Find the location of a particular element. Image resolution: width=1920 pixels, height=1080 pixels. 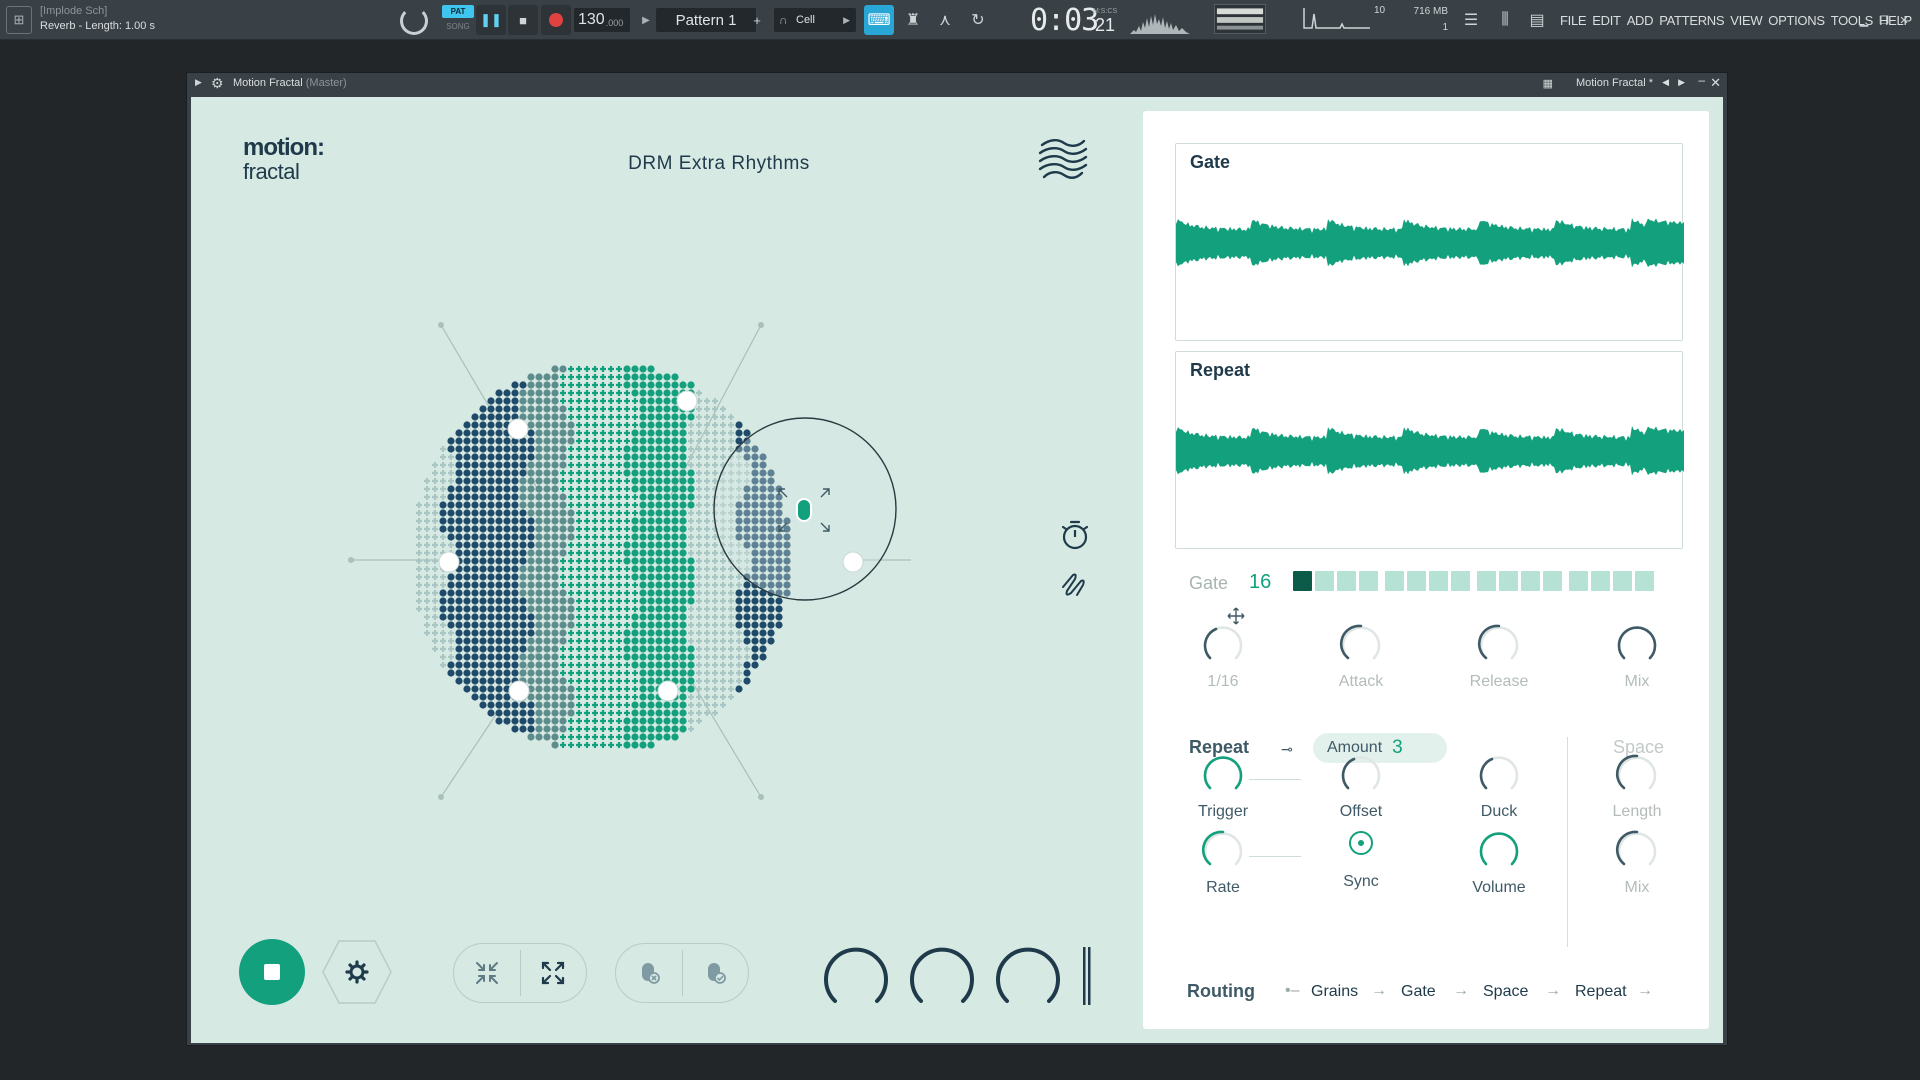

duck-knob: Duck is located at coordinates (1499, 786).